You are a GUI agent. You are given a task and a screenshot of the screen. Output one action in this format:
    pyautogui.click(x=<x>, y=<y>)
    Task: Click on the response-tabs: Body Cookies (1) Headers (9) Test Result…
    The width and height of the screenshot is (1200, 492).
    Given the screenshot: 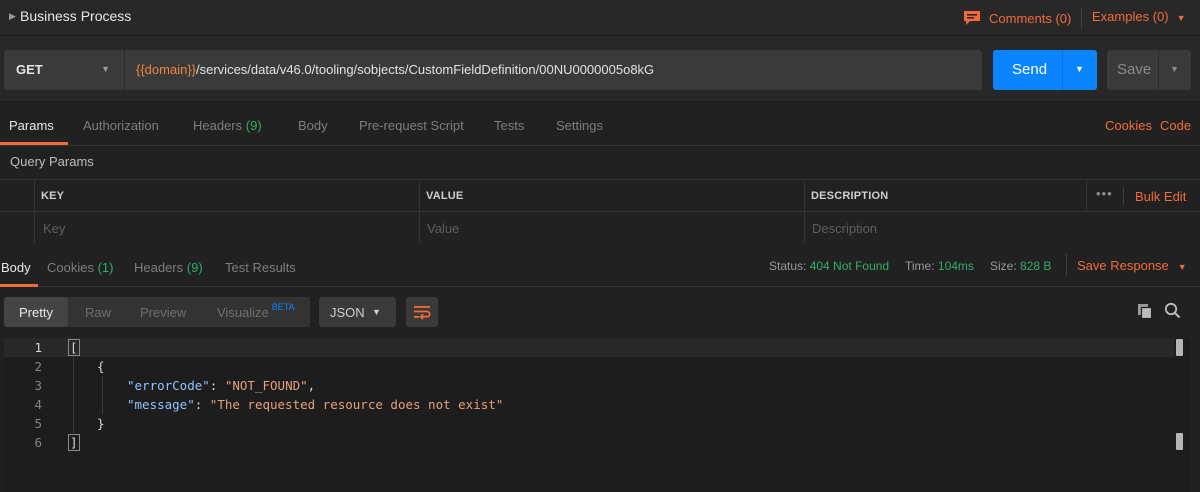 What is the action you would take?
    pyautogui.click(x=600, y=265)
    